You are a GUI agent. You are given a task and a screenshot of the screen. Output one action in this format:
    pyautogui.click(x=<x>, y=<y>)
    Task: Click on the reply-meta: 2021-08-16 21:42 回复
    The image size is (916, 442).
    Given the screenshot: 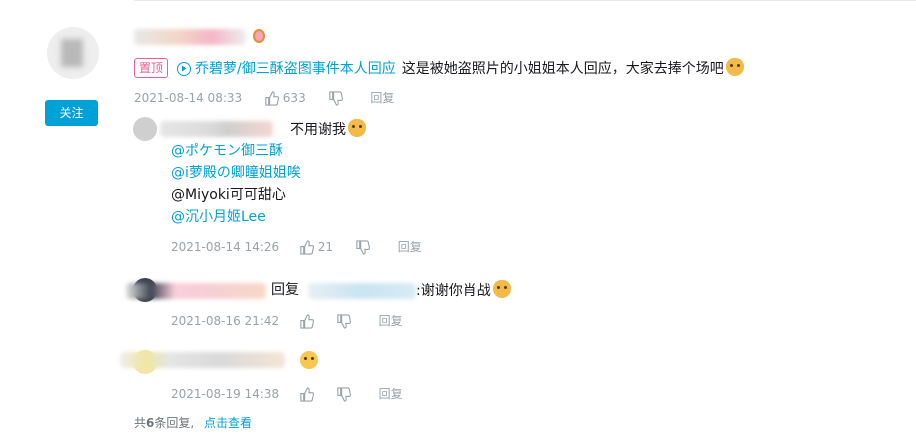 What is the action you would take?
    pyautogui.click(x=287, y=321)
    